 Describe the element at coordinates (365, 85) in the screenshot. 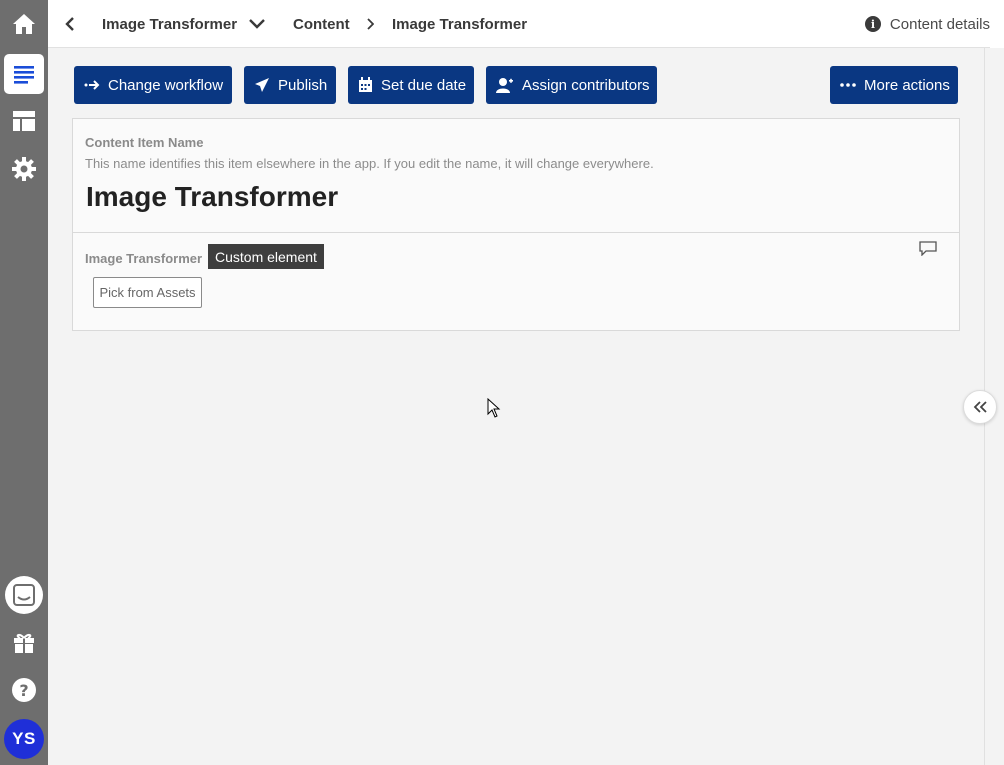

I see `calendar-icon` at that location.